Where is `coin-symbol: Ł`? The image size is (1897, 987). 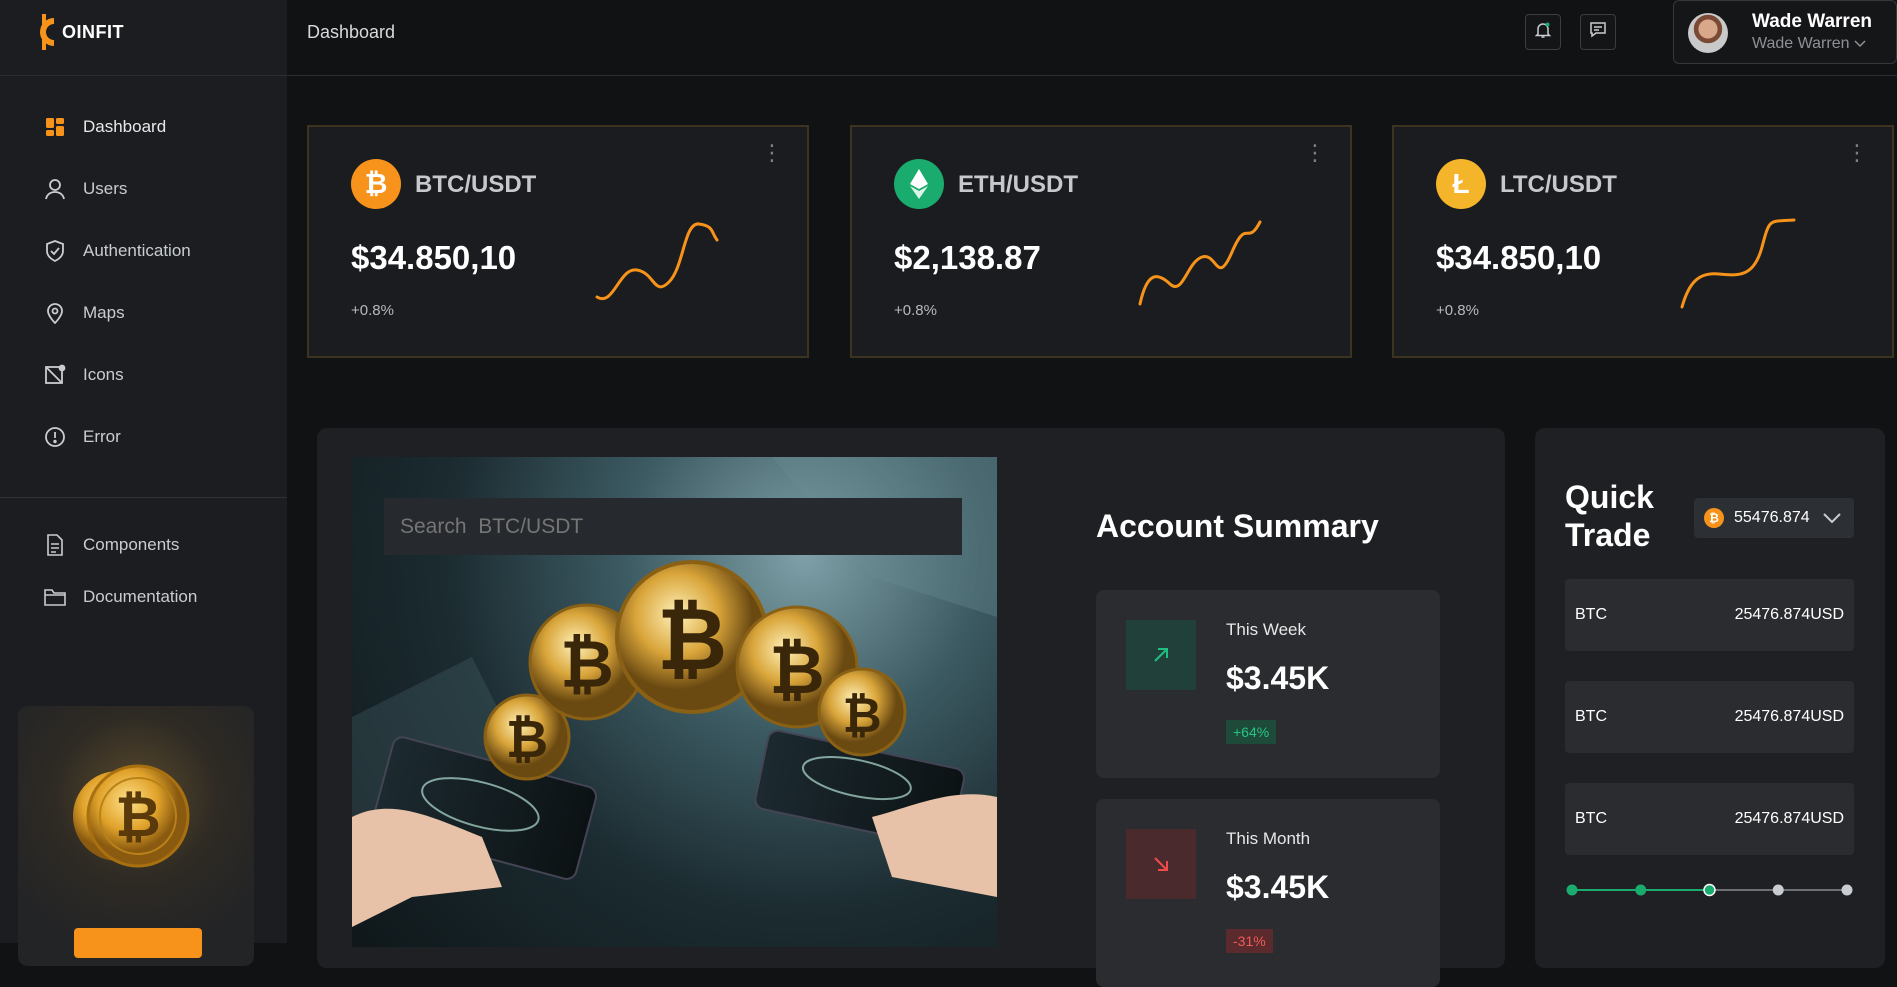 coin-symbol: Ł is located at coordinates (1461, 183).